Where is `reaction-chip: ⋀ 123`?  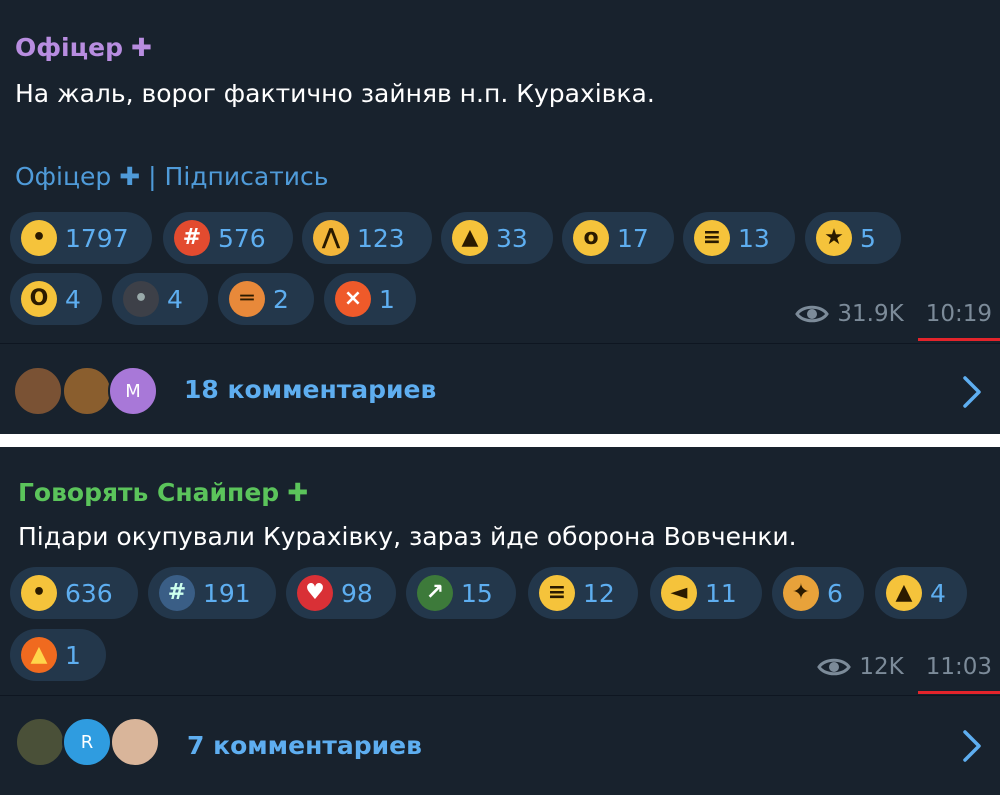
reaction-chip: ⋀ 123 is located at coordinates (367, 238).